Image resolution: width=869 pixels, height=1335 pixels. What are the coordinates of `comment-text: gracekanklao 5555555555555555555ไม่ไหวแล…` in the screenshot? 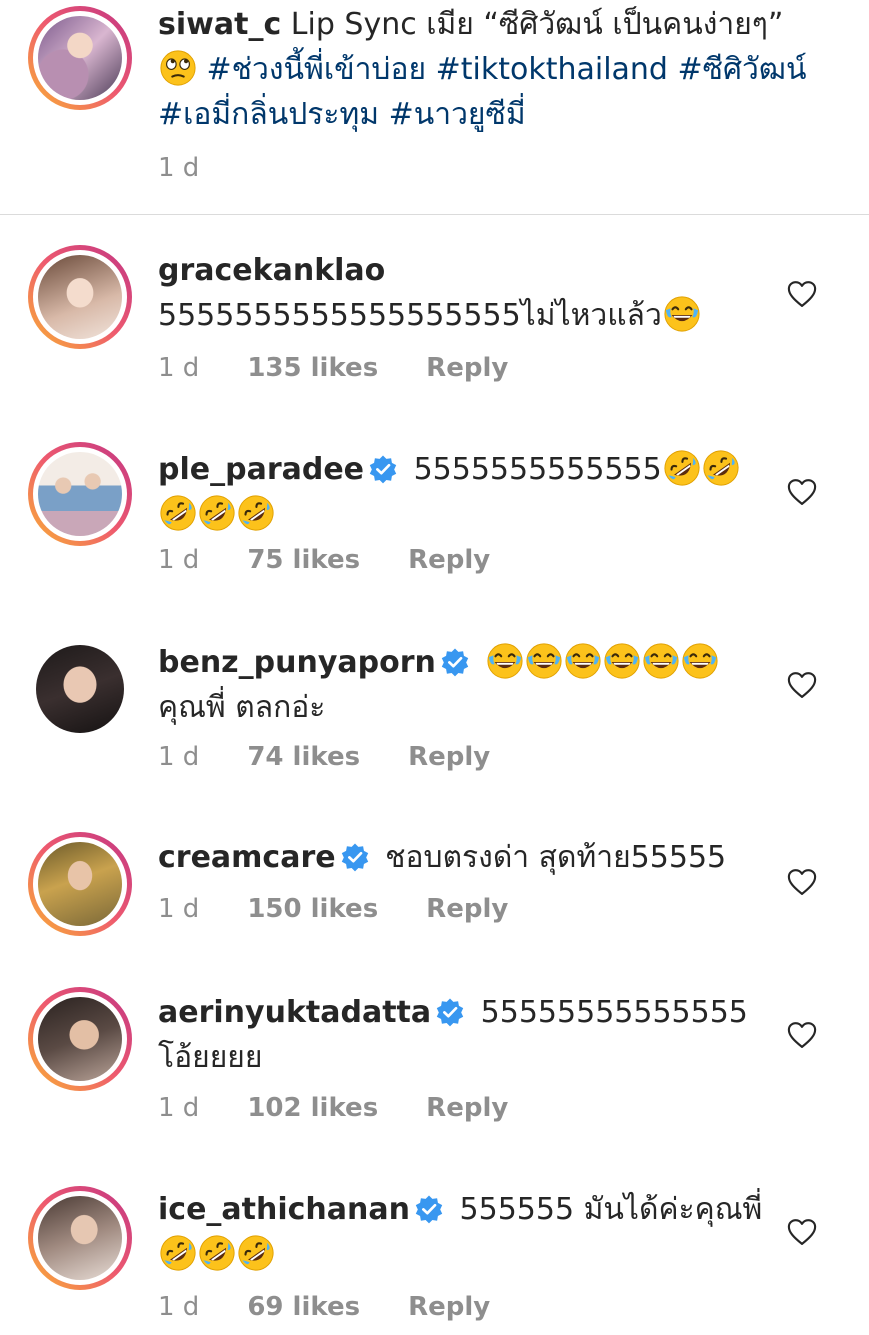 It's located at (465, 293).